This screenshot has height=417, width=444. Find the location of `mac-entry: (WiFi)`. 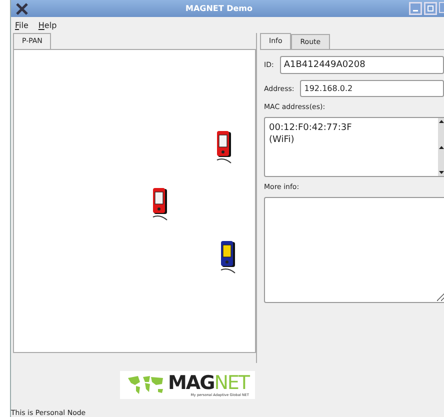

mac-entry: (WiFi) is located at coordinates (282, 140).